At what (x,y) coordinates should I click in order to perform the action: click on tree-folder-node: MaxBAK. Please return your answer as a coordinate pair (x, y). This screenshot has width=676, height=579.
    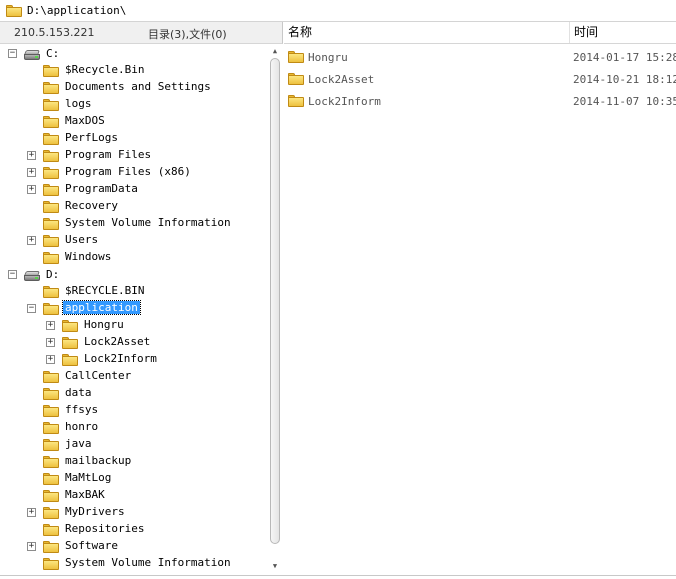
    Looking at the image, I should click on (133, 495).